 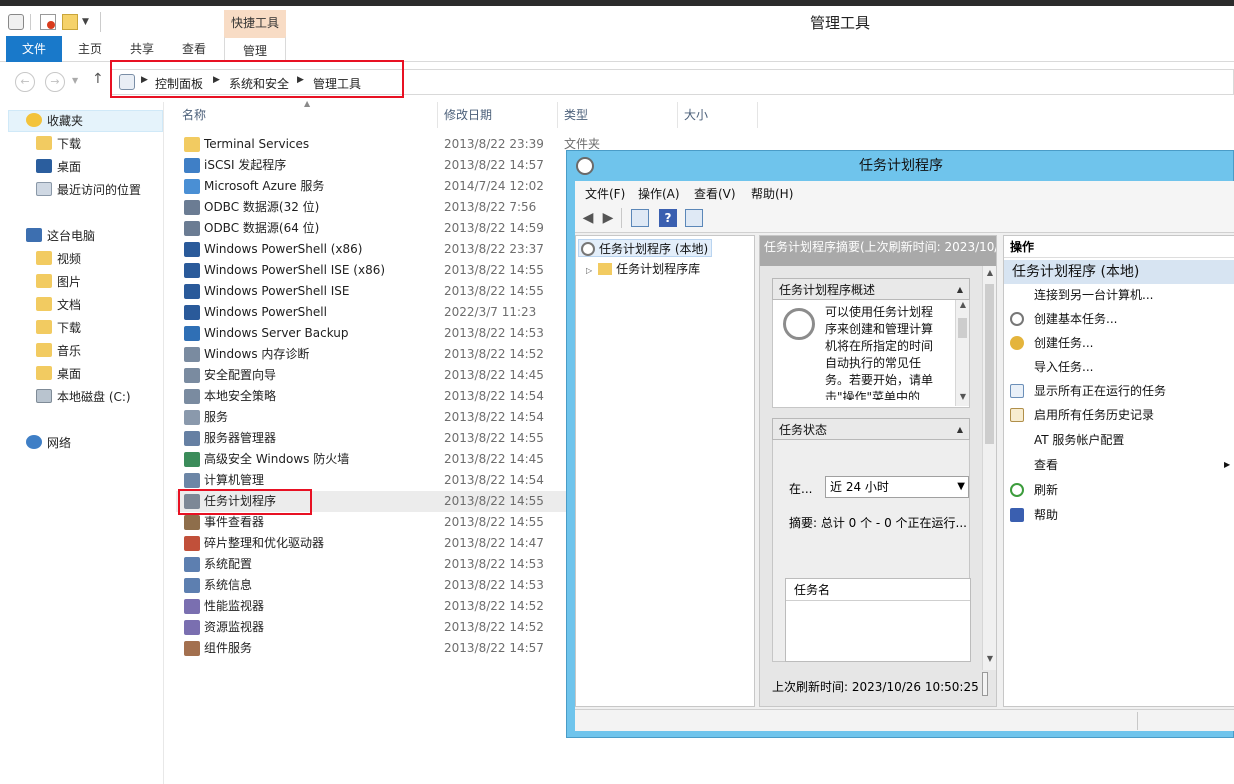 What do you see at coordinates (961, 487) in the screenshot?
I see `chevron-down-icon: ▼` at bounding box center [961, 487].